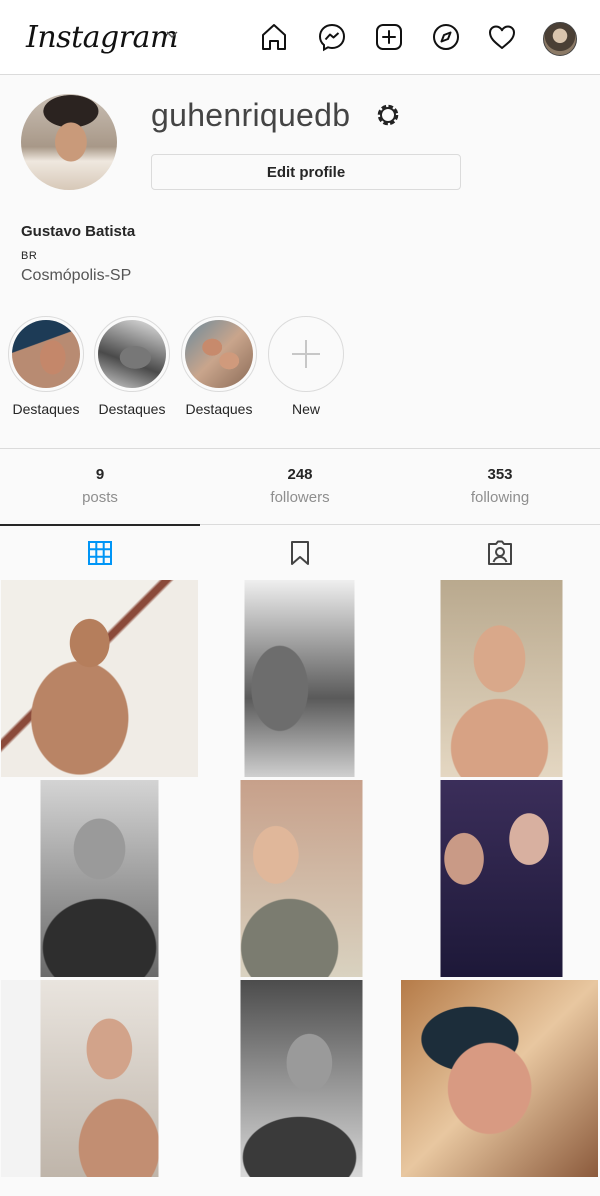 The image size is (600, 1196). I want to click on followers-label: followers, so click(300, 497).